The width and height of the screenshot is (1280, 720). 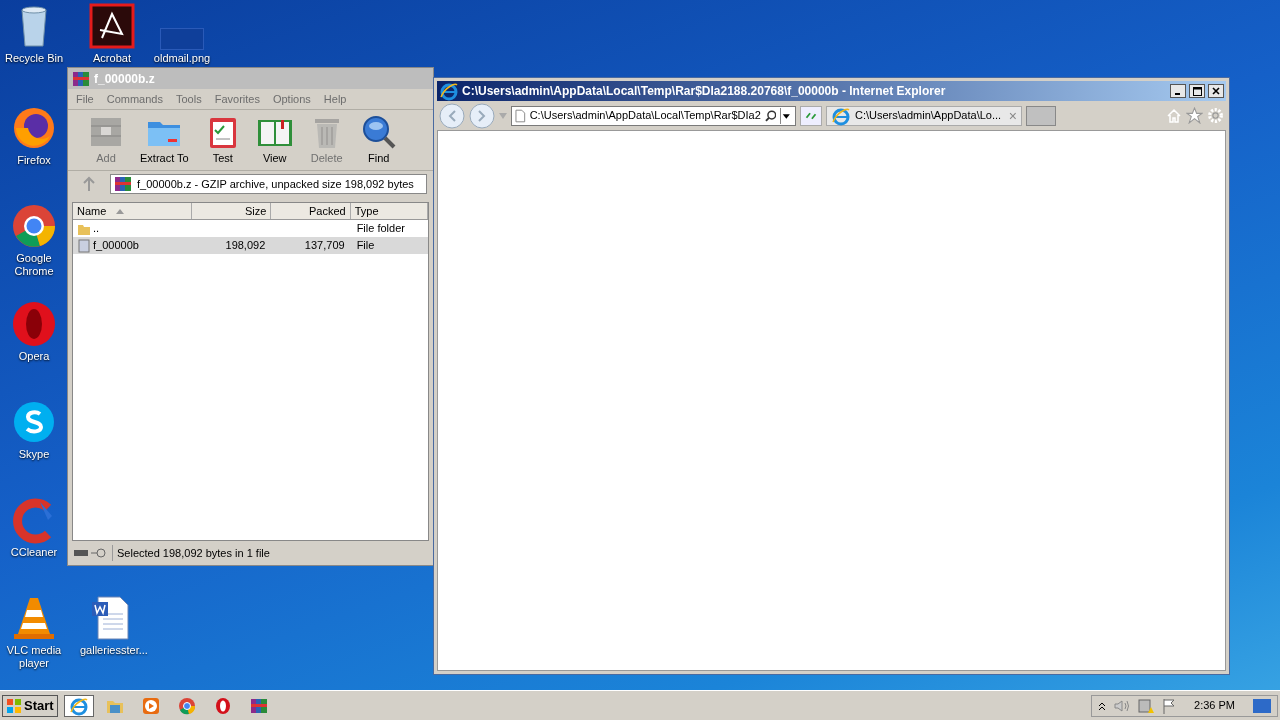 I want to click on window-title: f_00000b.z, so click(x=124, y=79).